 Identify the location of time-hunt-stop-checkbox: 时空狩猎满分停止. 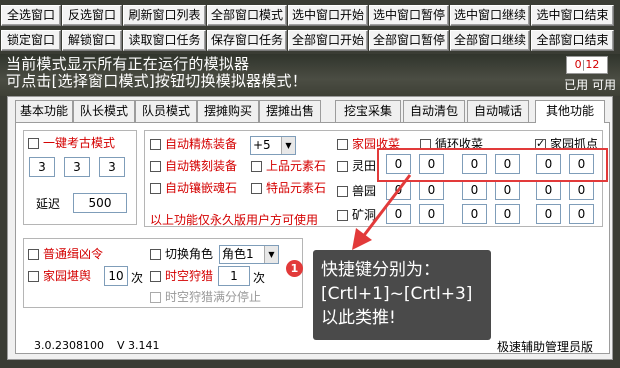
(205, 297).